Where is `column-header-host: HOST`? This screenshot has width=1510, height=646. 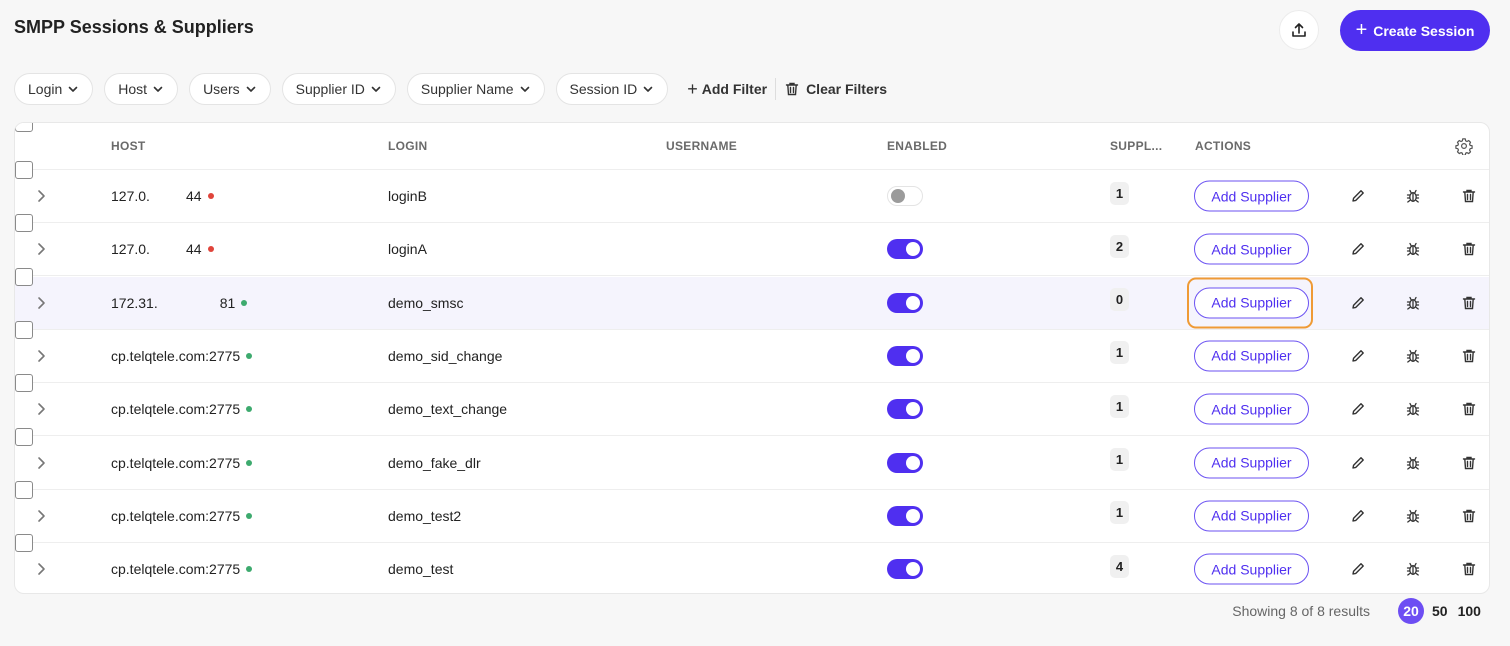
column-header-host: HOST is located at coordinates (128, 146).